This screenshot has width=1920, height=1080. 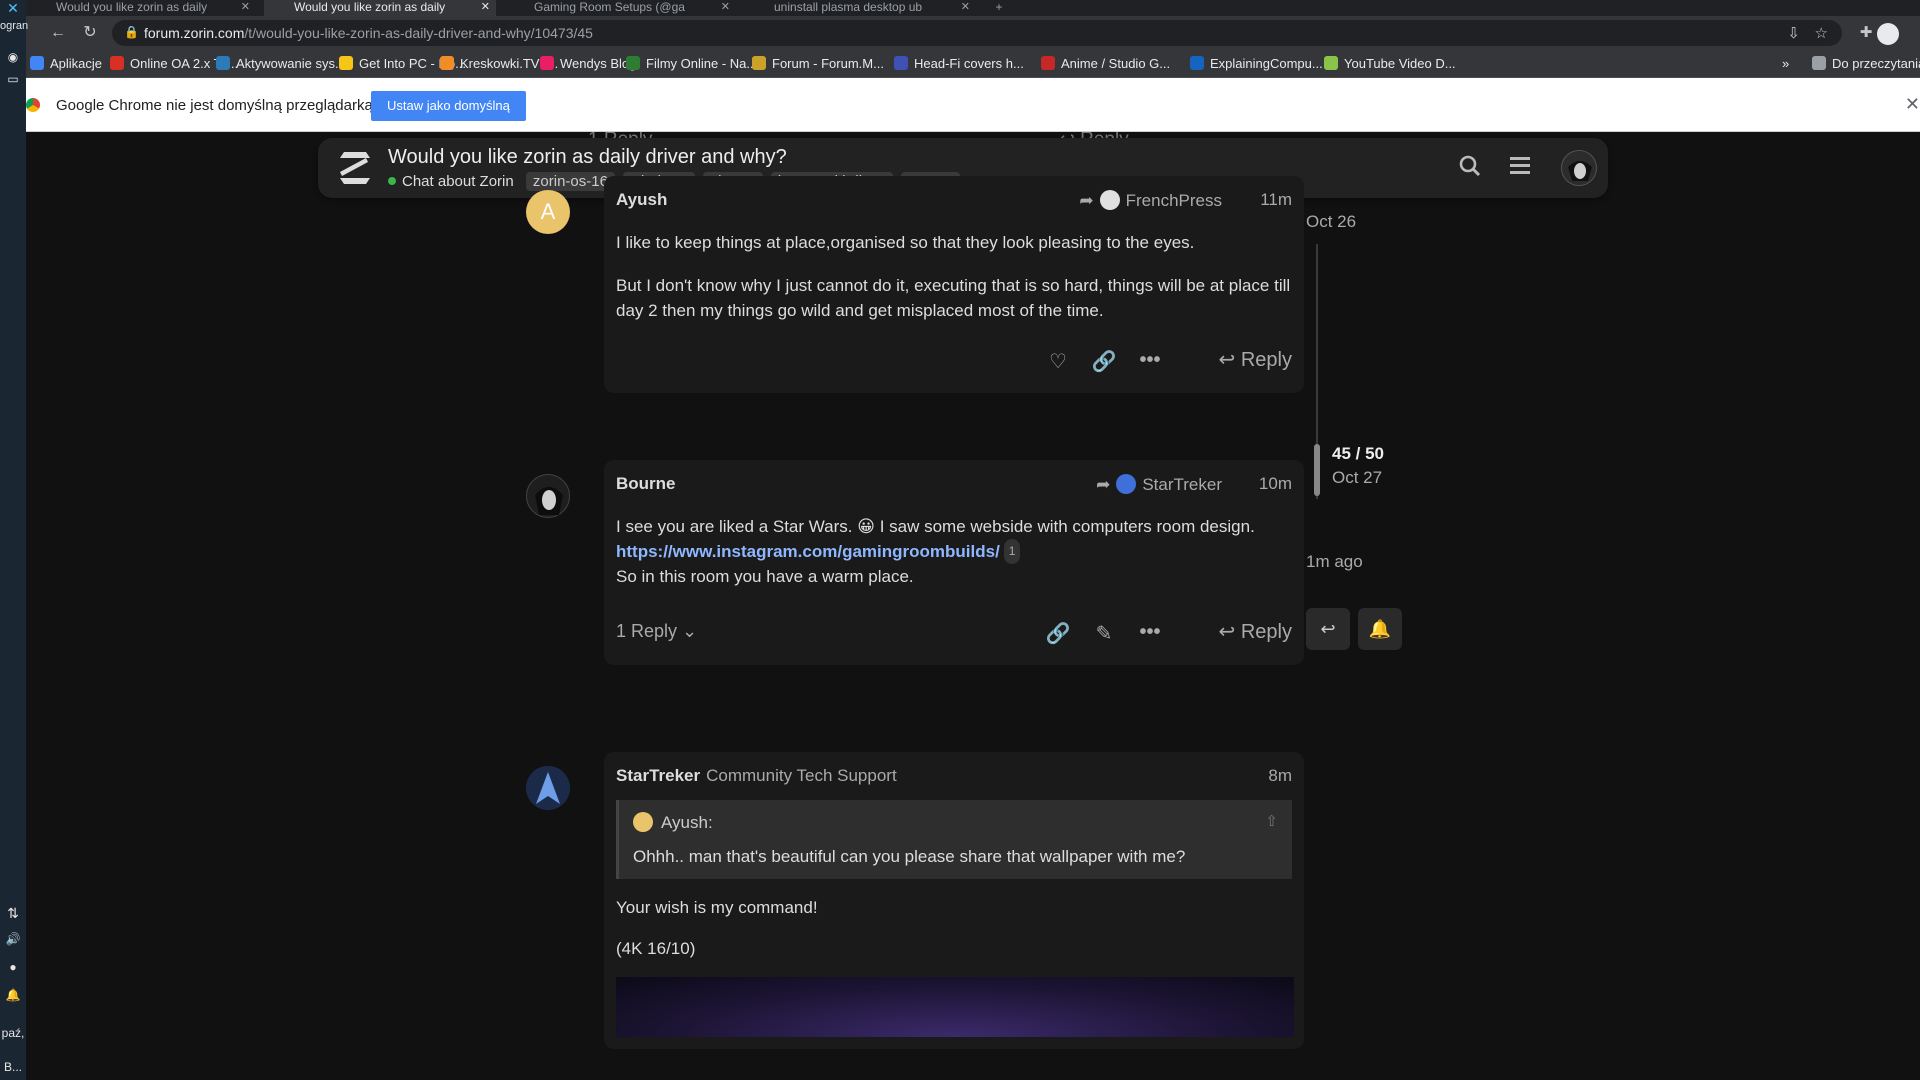 What do you see at coordinates (13, 57) in the screenshot?
I see `chrome-icon: ◉` at bounding box center [13, 57].